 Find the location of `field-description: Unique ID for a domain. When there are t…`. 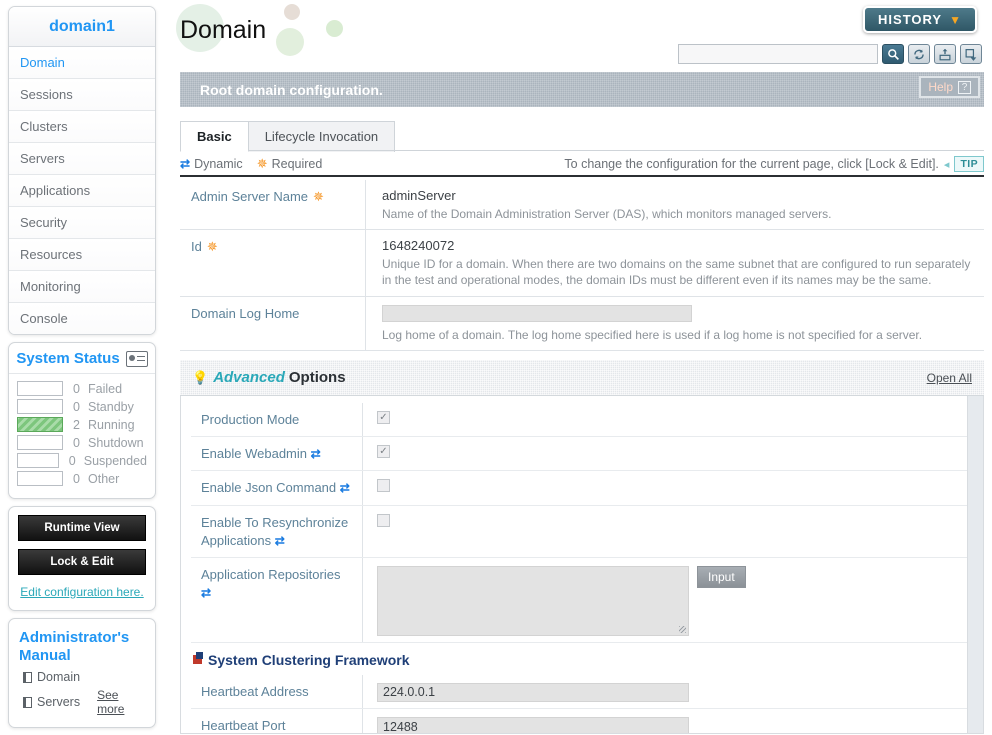

field-description: Unique ID for a domain. When there are t… is located at coordinates (676, 272).